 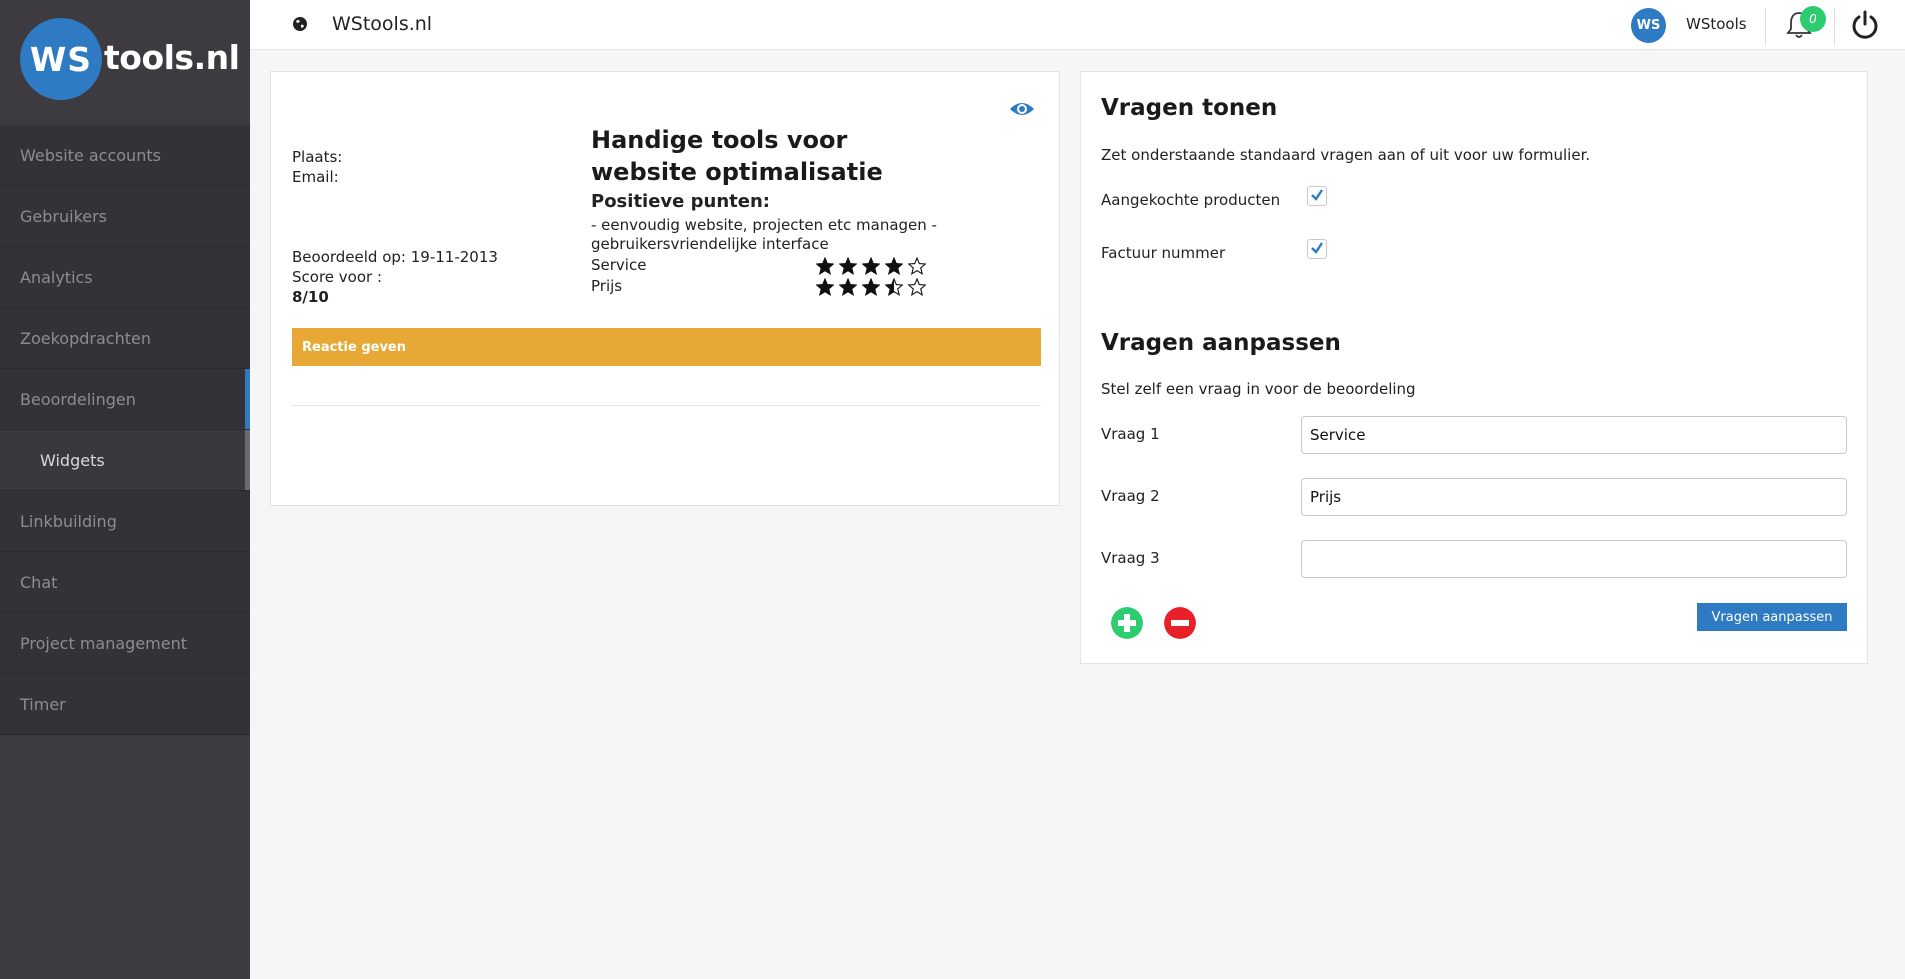 I want to click on invoice-number-checkbox, so click(x=1317, y=249).